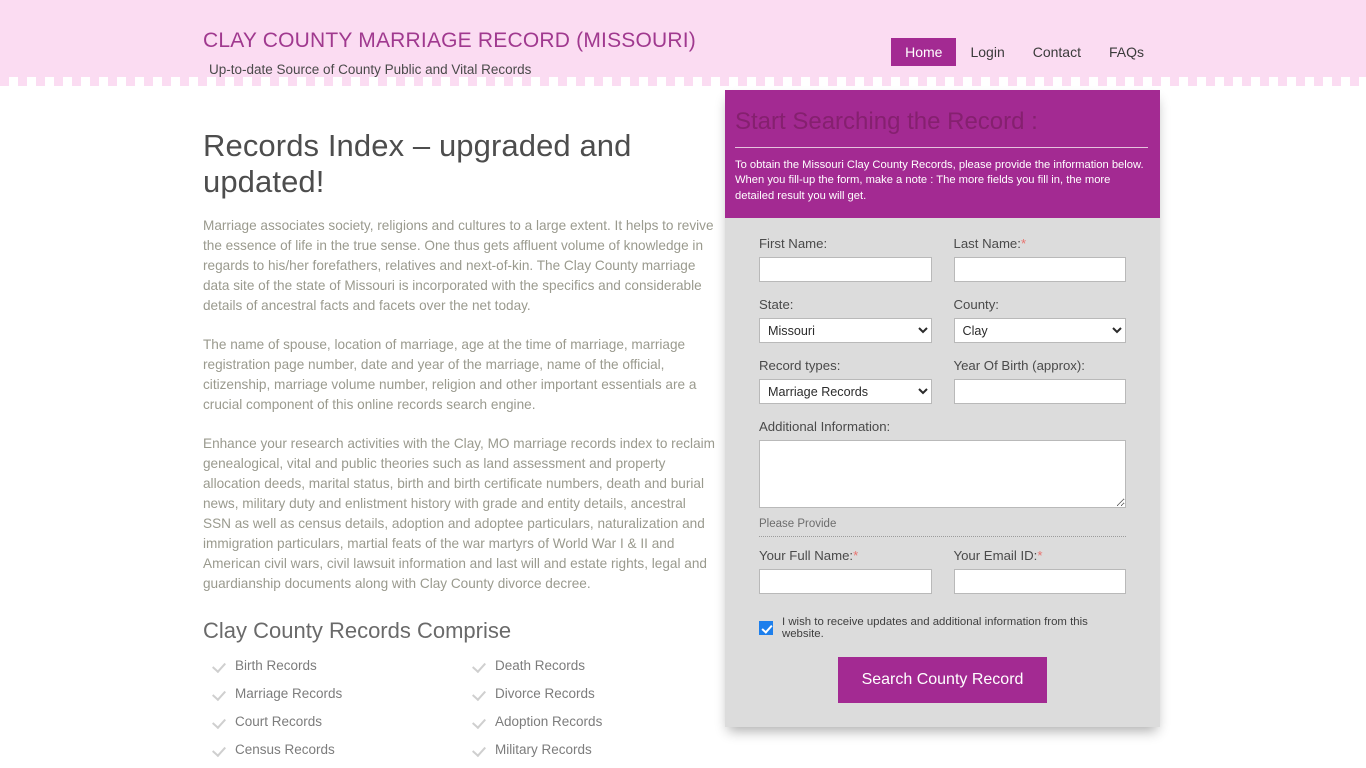 Image resolution: width=1366 pixels, height=768 pixels. Describe the element at coordinates (793, 244) in the screenshot. I see `first-name-label-text: First Name:` at that location.